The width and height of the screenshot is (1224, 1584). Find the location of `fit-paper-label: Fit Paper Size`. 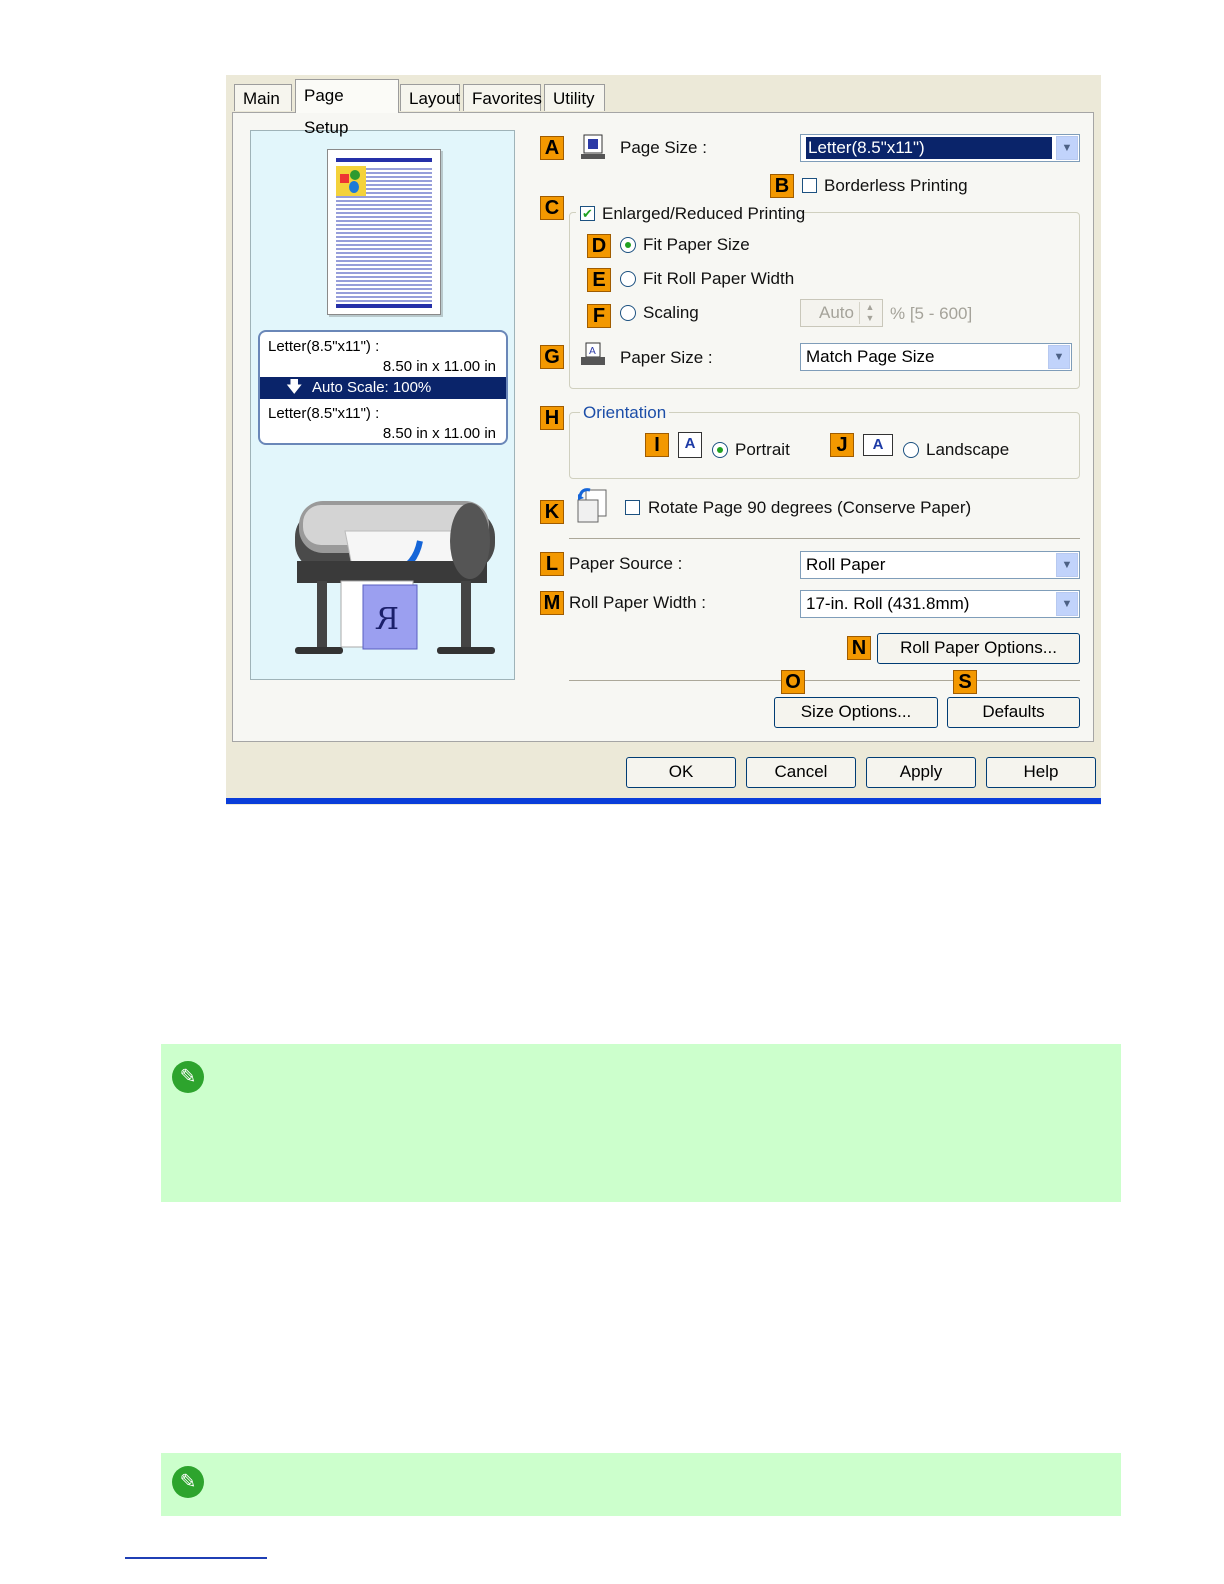

fit-paper-label: Fit Paper Size is located at coordinates (696, 244).